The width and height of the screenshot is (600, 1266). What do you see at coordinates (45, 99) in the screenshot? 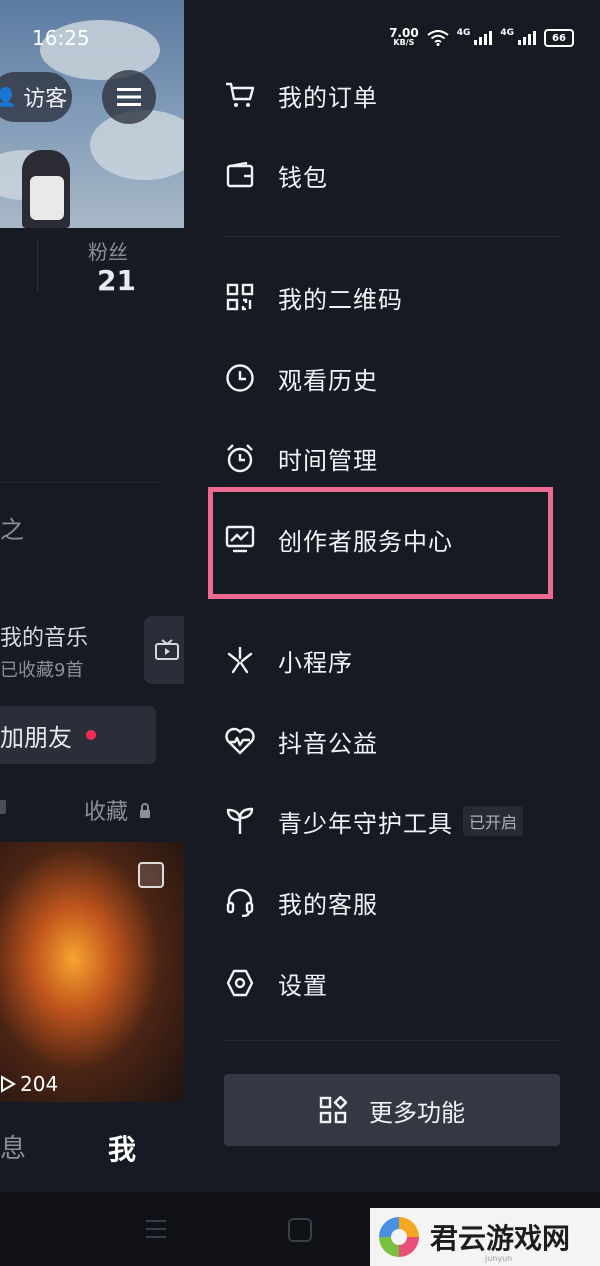
I see `visitor-label: 访客` at bounding box center [45, 99].